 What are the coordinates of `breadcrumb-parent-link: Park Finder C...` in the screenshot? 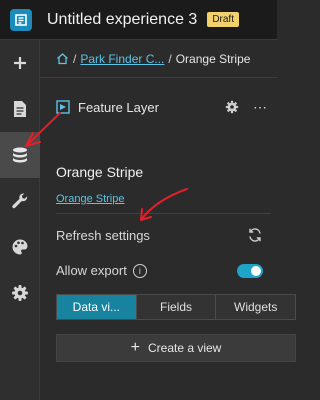 It's located at (122, 59).